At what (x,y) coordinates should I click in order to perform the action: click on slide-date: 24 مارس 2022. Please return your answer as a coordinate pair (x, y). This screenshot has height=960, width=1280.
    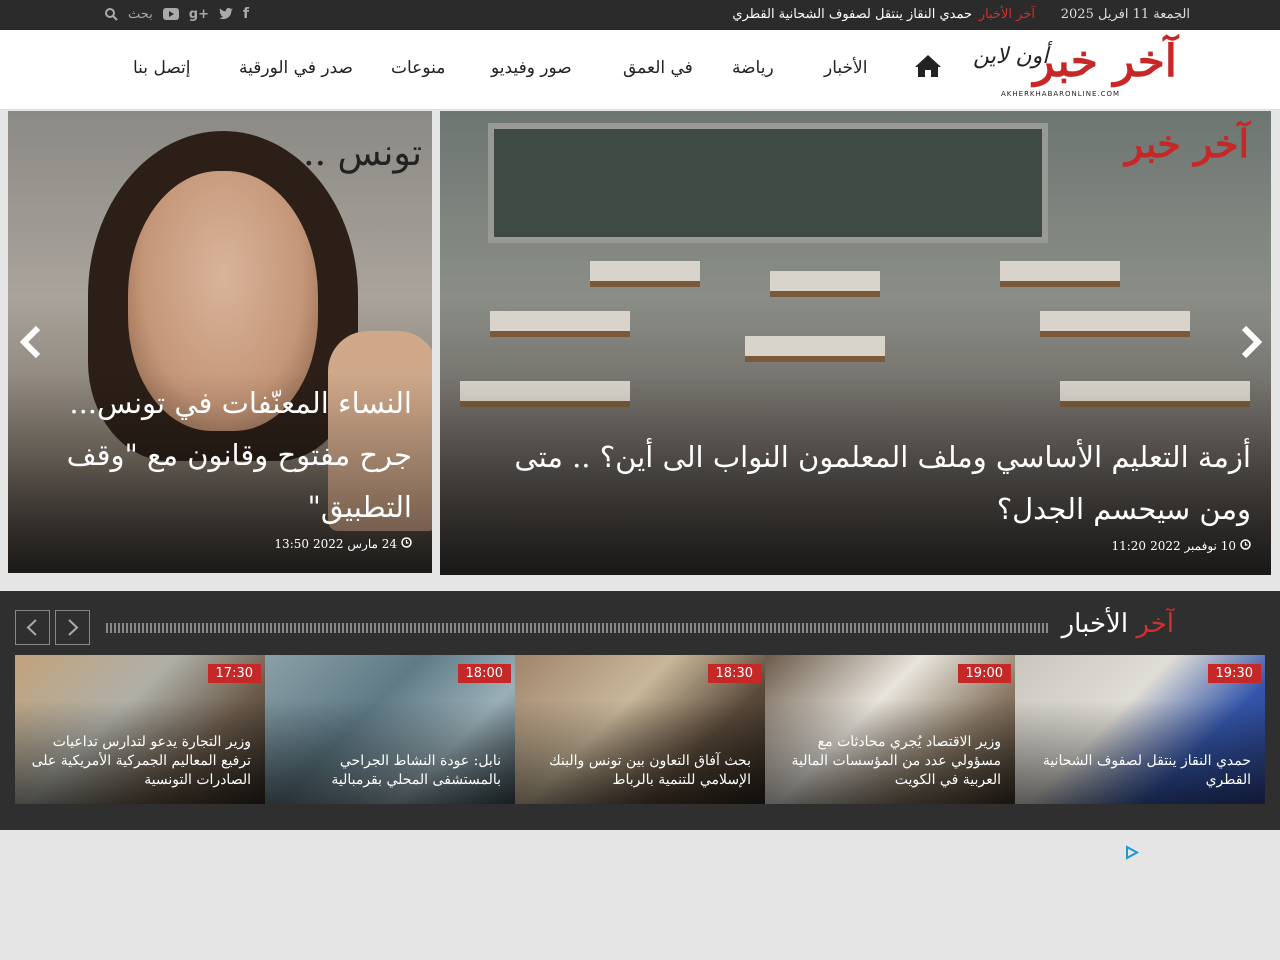
    Looking at the image, I should click on (355, 544).